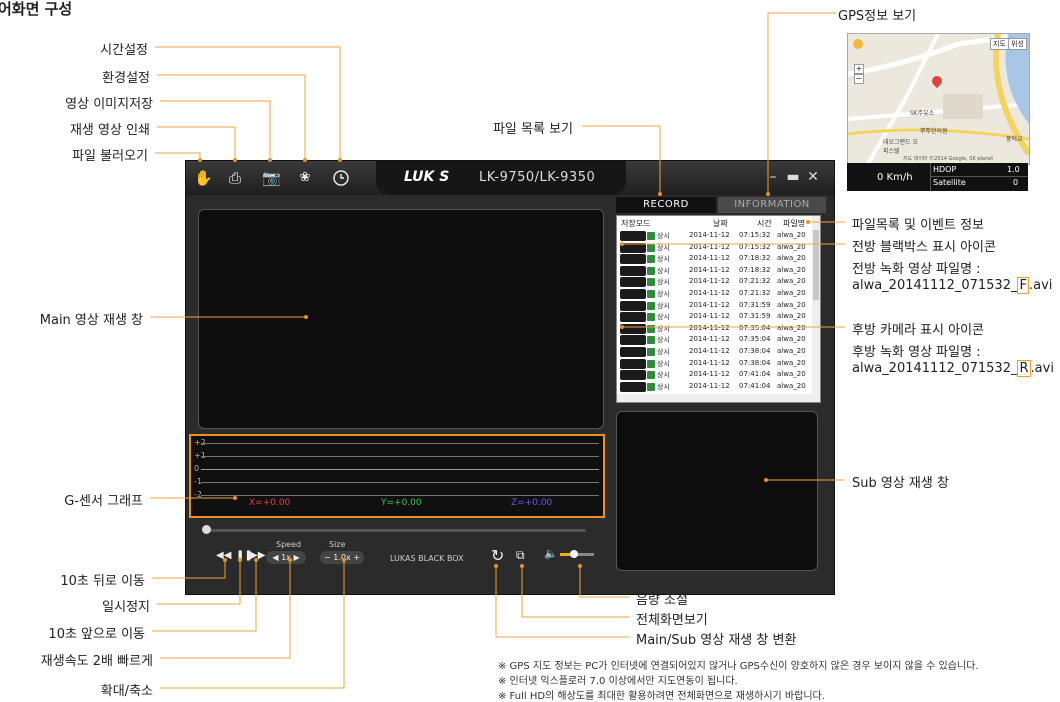 The image size is (1060, 702). What do you see at coordinates (662, 600) in the screenshot?
I see `label-volume: 음량 조절` at bounding box center [662, 600].